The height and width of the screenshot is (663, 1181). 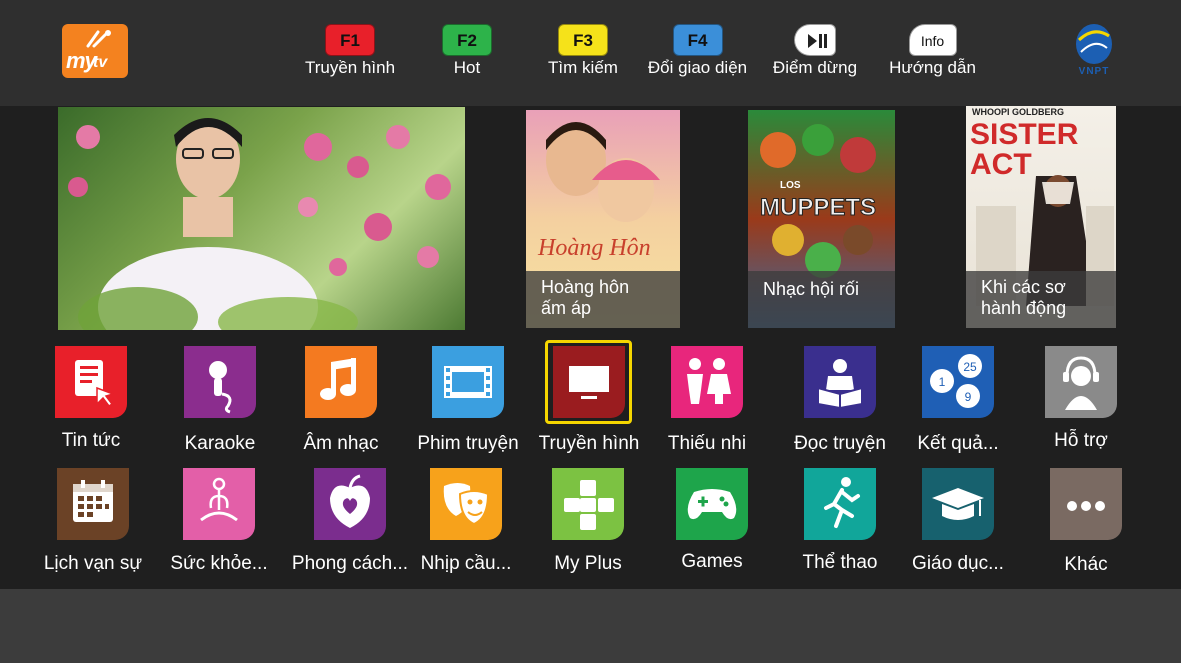 I want to click on app-label: Games, so click(x=712, y=561).